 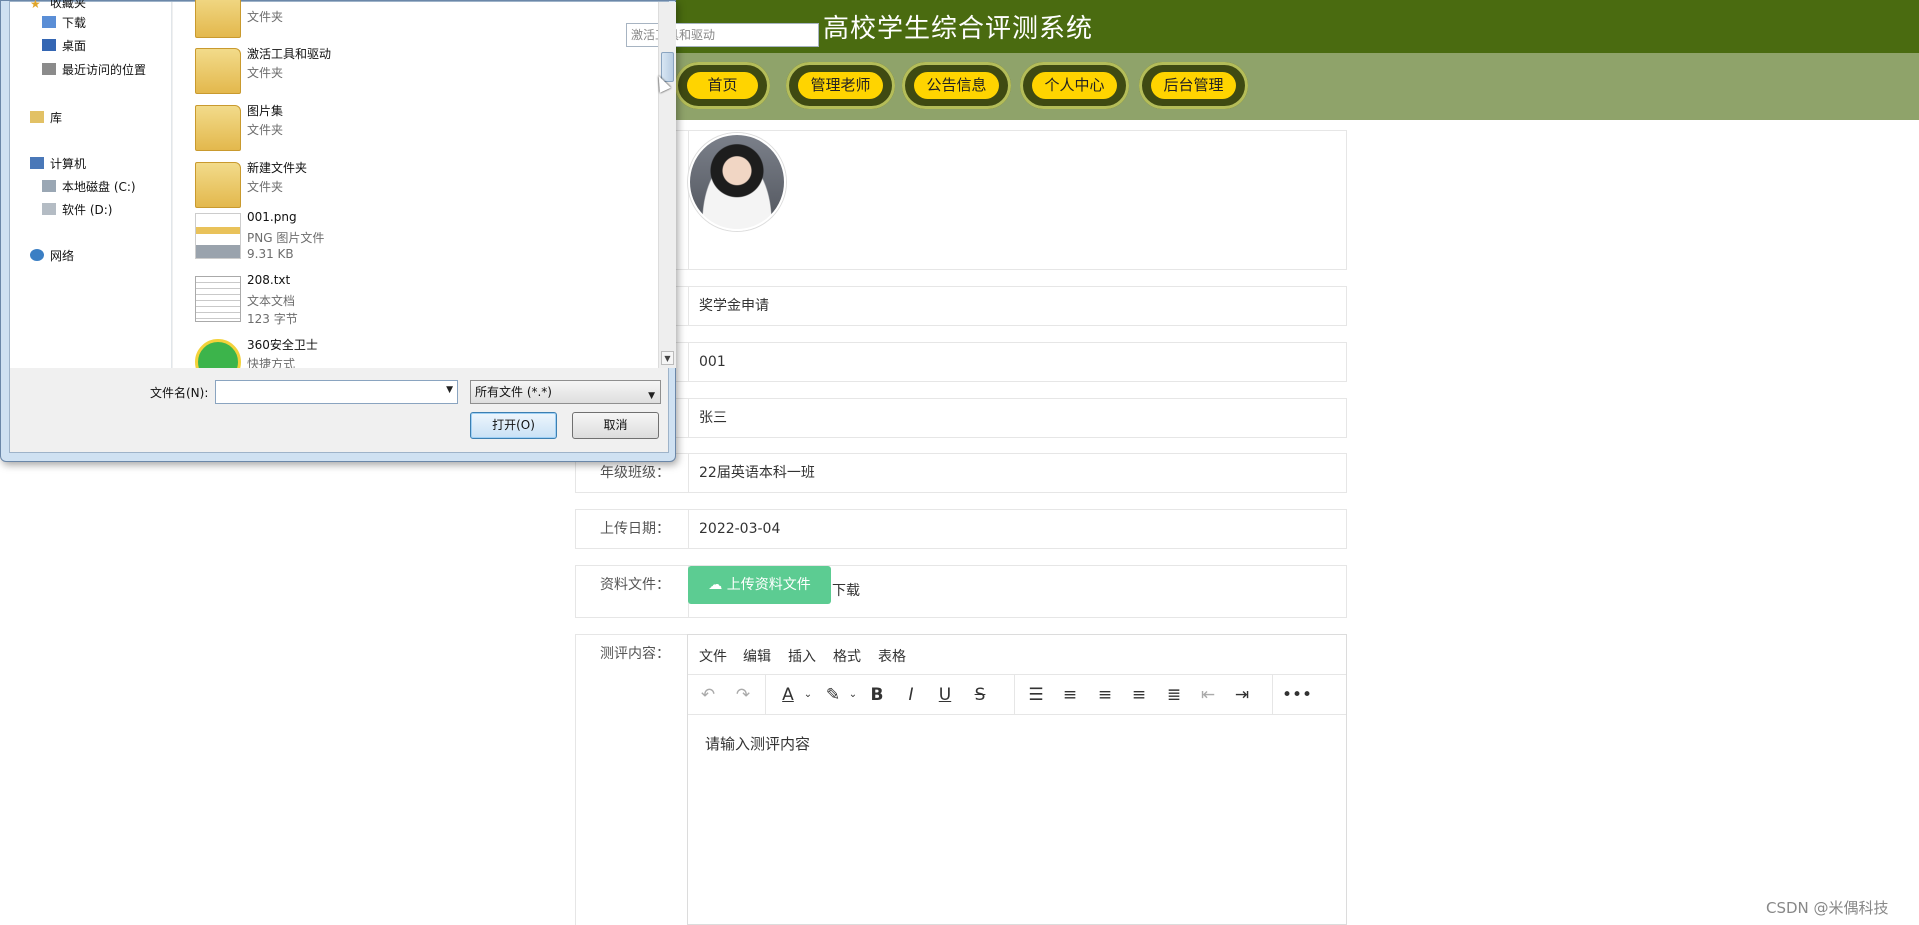 I want to click on chevron-down-icon: ▼, so click(x=449, y=390).